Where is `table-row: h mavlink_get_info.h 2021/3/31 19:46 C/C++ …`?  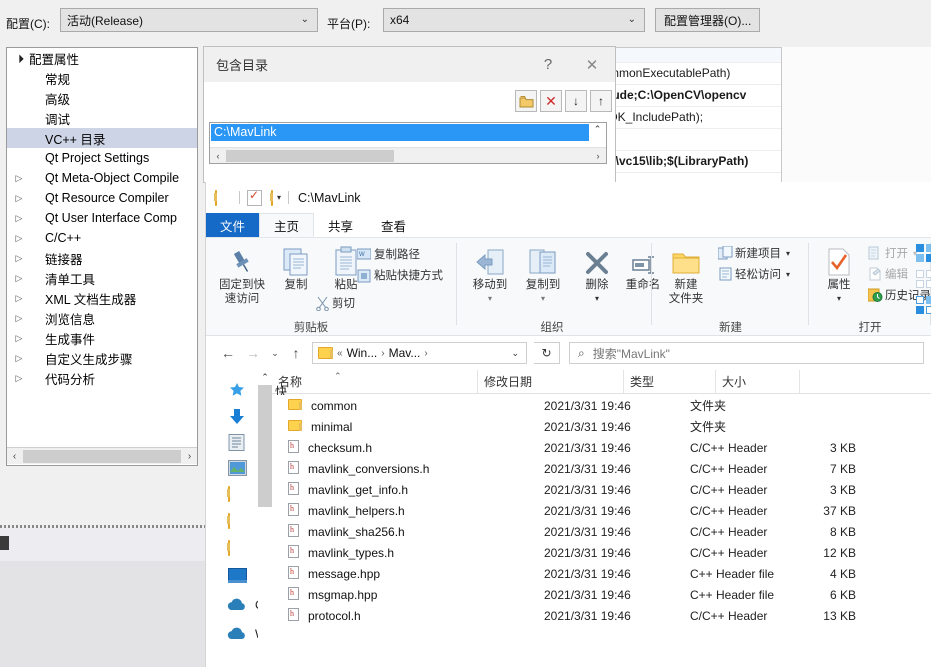 table-row: h mavlink_get_info.h 2021/3/31 19:46 C/C++ … is located at coordinates (601, 489).